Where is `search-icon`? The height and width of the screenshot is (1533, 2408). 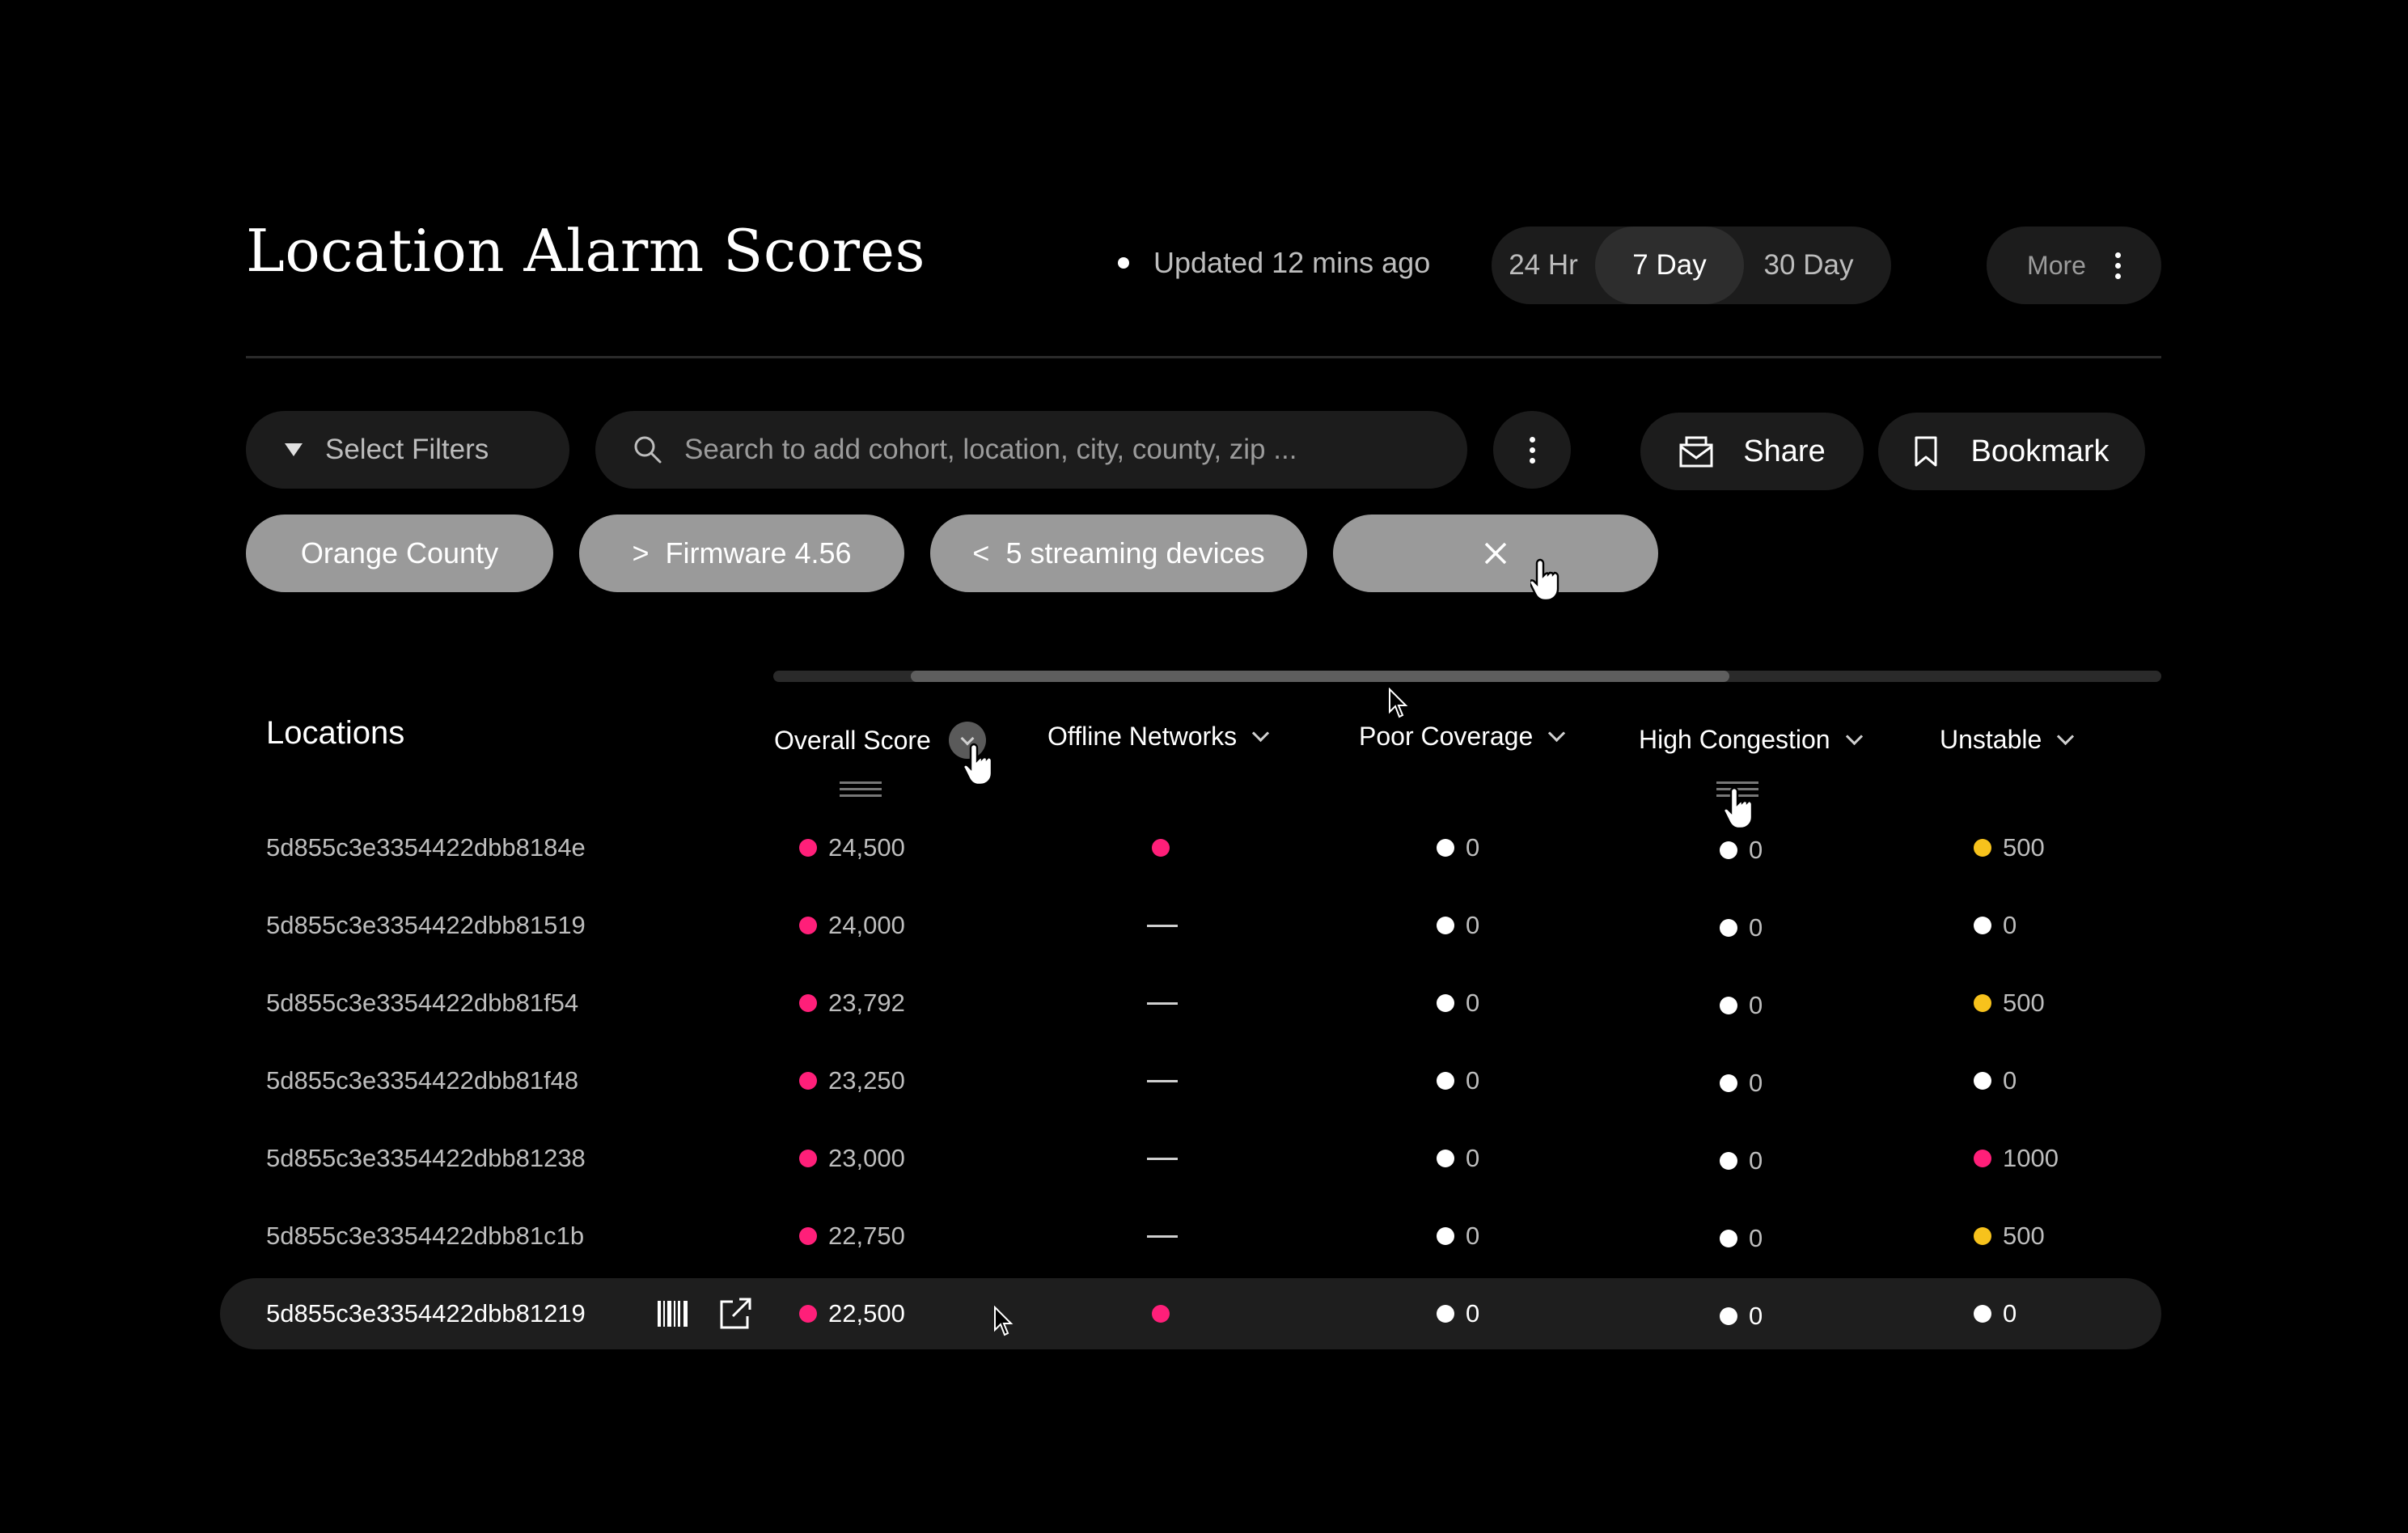 search-icon is located at coordinates (648, 450).